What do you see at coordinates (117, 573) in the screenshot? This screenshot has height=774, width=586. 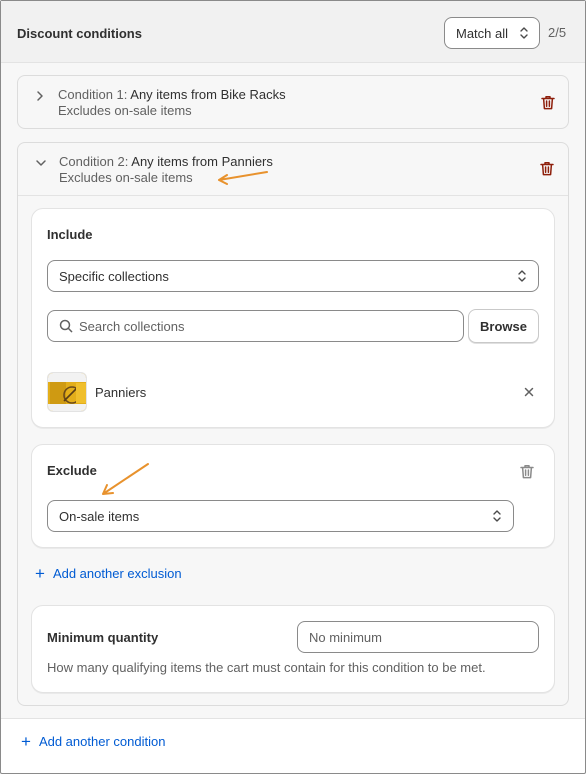 I see `add-exclusion-label: Add another exclusion` at bounding box center [117, 573].